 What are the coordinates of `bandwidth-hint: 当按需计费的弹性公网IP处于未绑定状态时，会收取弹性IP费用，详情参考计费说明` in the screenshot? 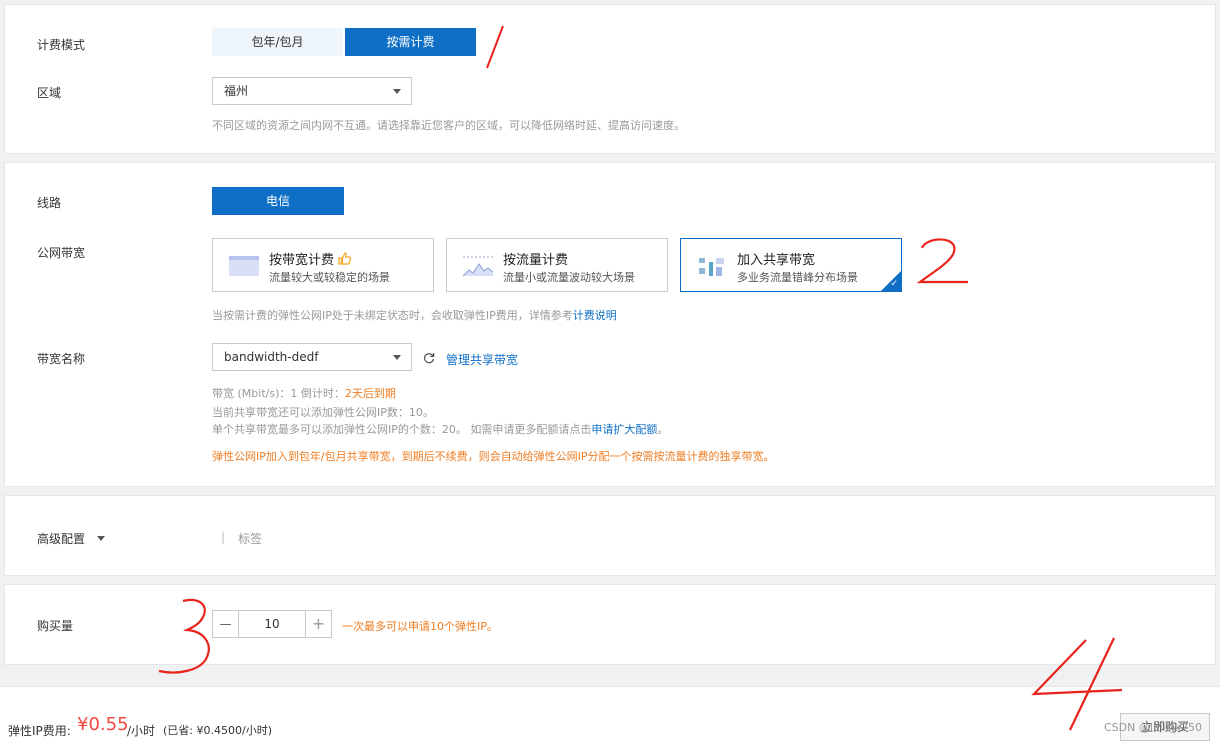 It's located at (414, 315).